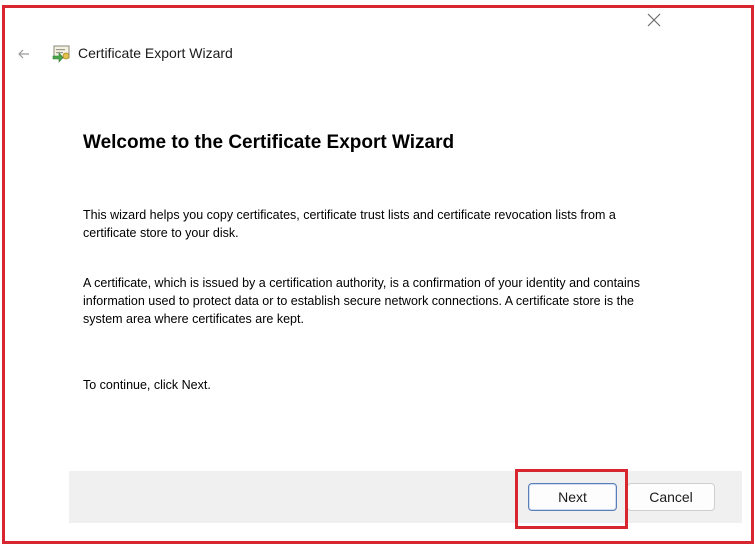 The height and width of the screenshot is (546, 755). I want to click on back-button, so click(24, 54).